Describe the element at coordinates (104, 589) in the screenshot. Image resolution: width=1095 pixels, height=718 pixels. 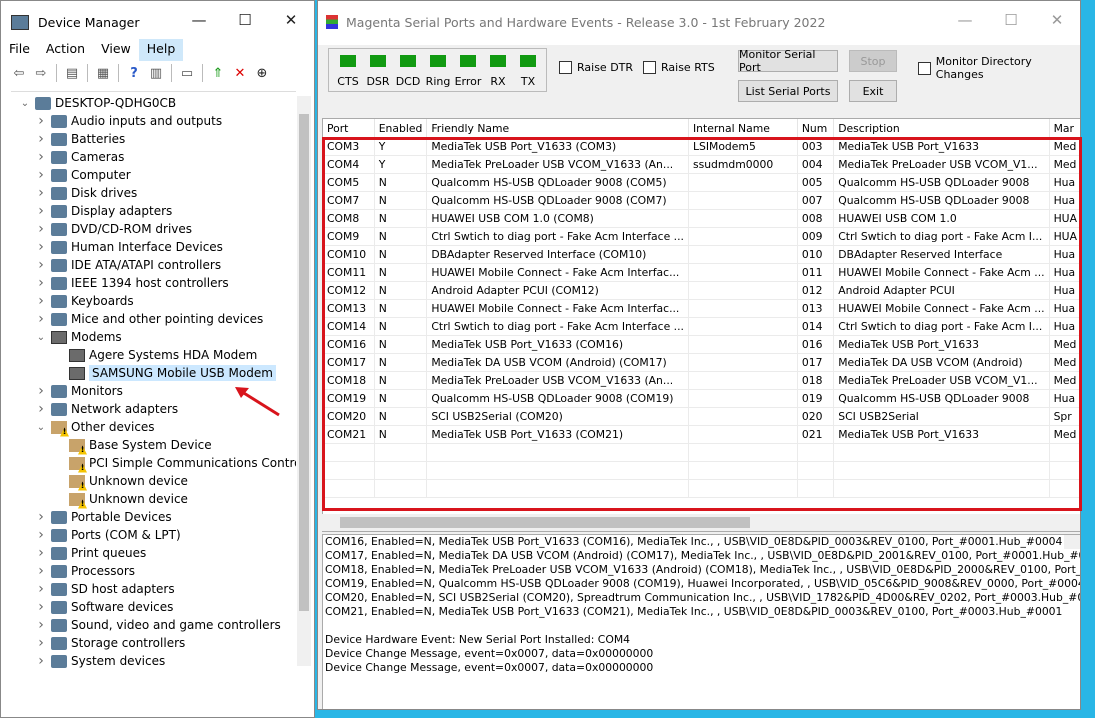
I see `tree-item: › SD host adapters` at that location.